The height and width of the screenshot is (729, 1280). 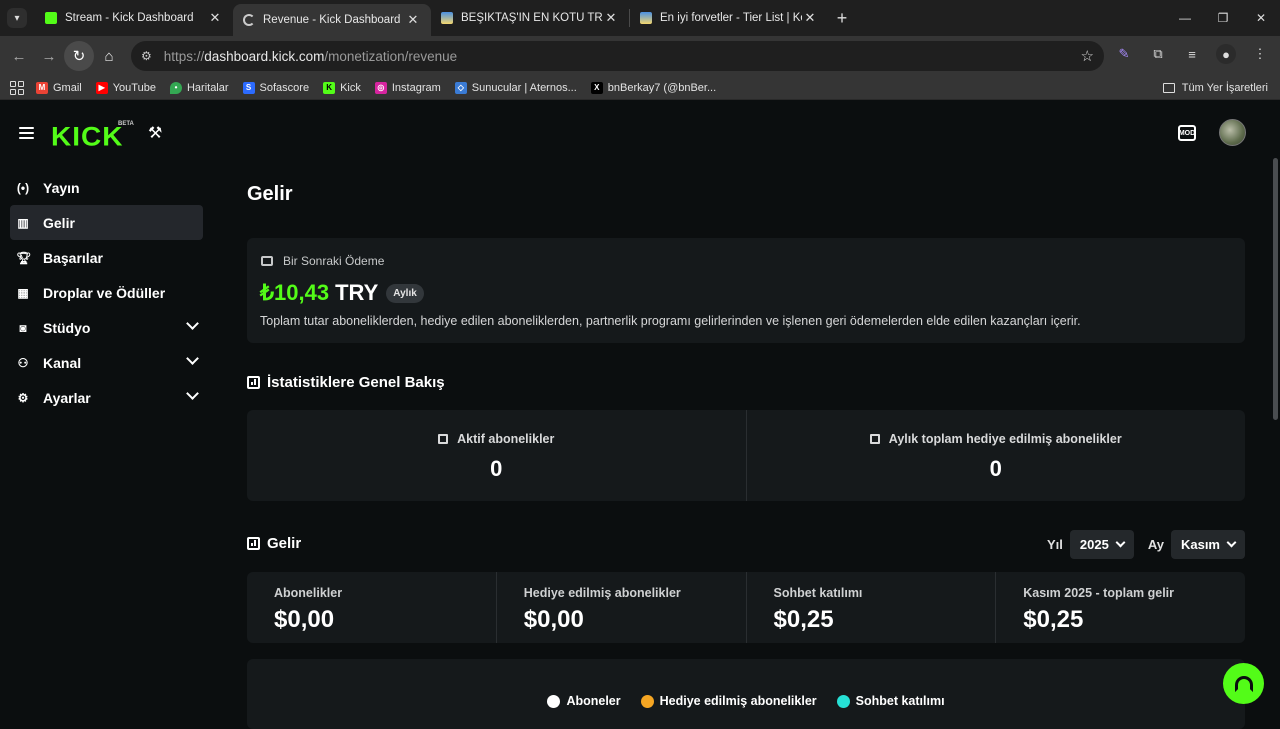 I want to click on stats-section-title: İstatistiklere Genel Bakış, so click(x=346, y=382).